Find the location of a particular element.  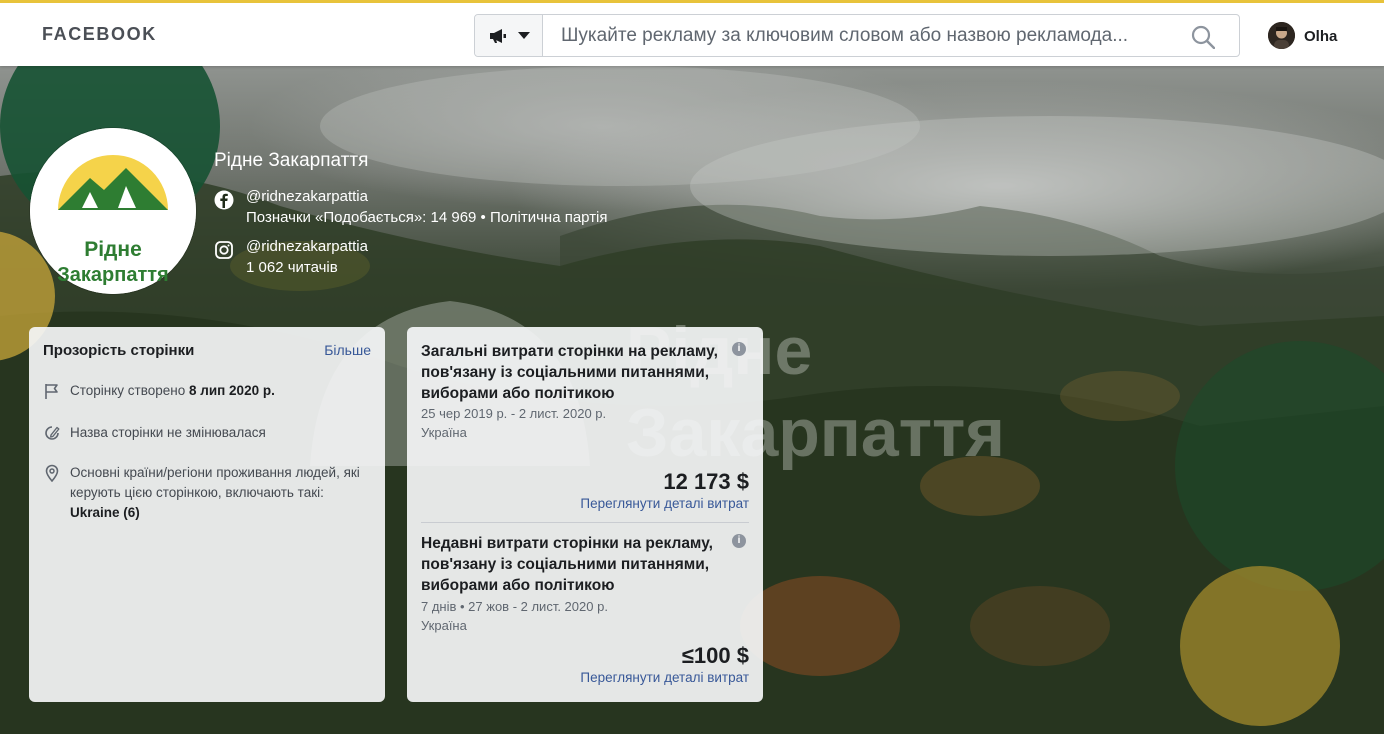

user-name: Olha is located at coordinates (1321, 36).